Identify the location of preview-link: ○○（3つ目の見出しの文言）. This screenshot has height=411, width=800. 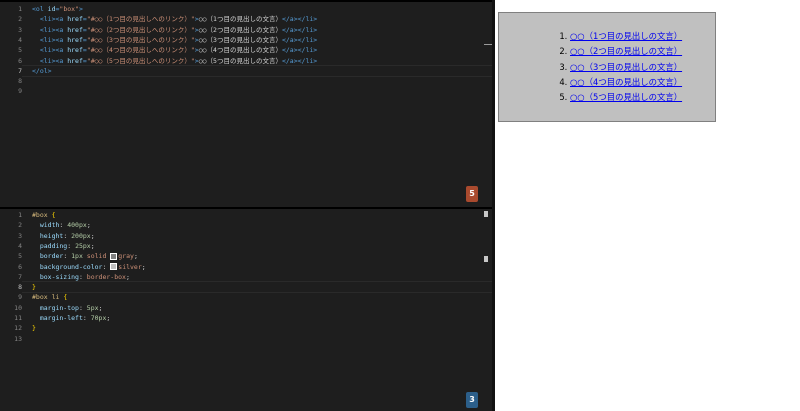
(626, 67).